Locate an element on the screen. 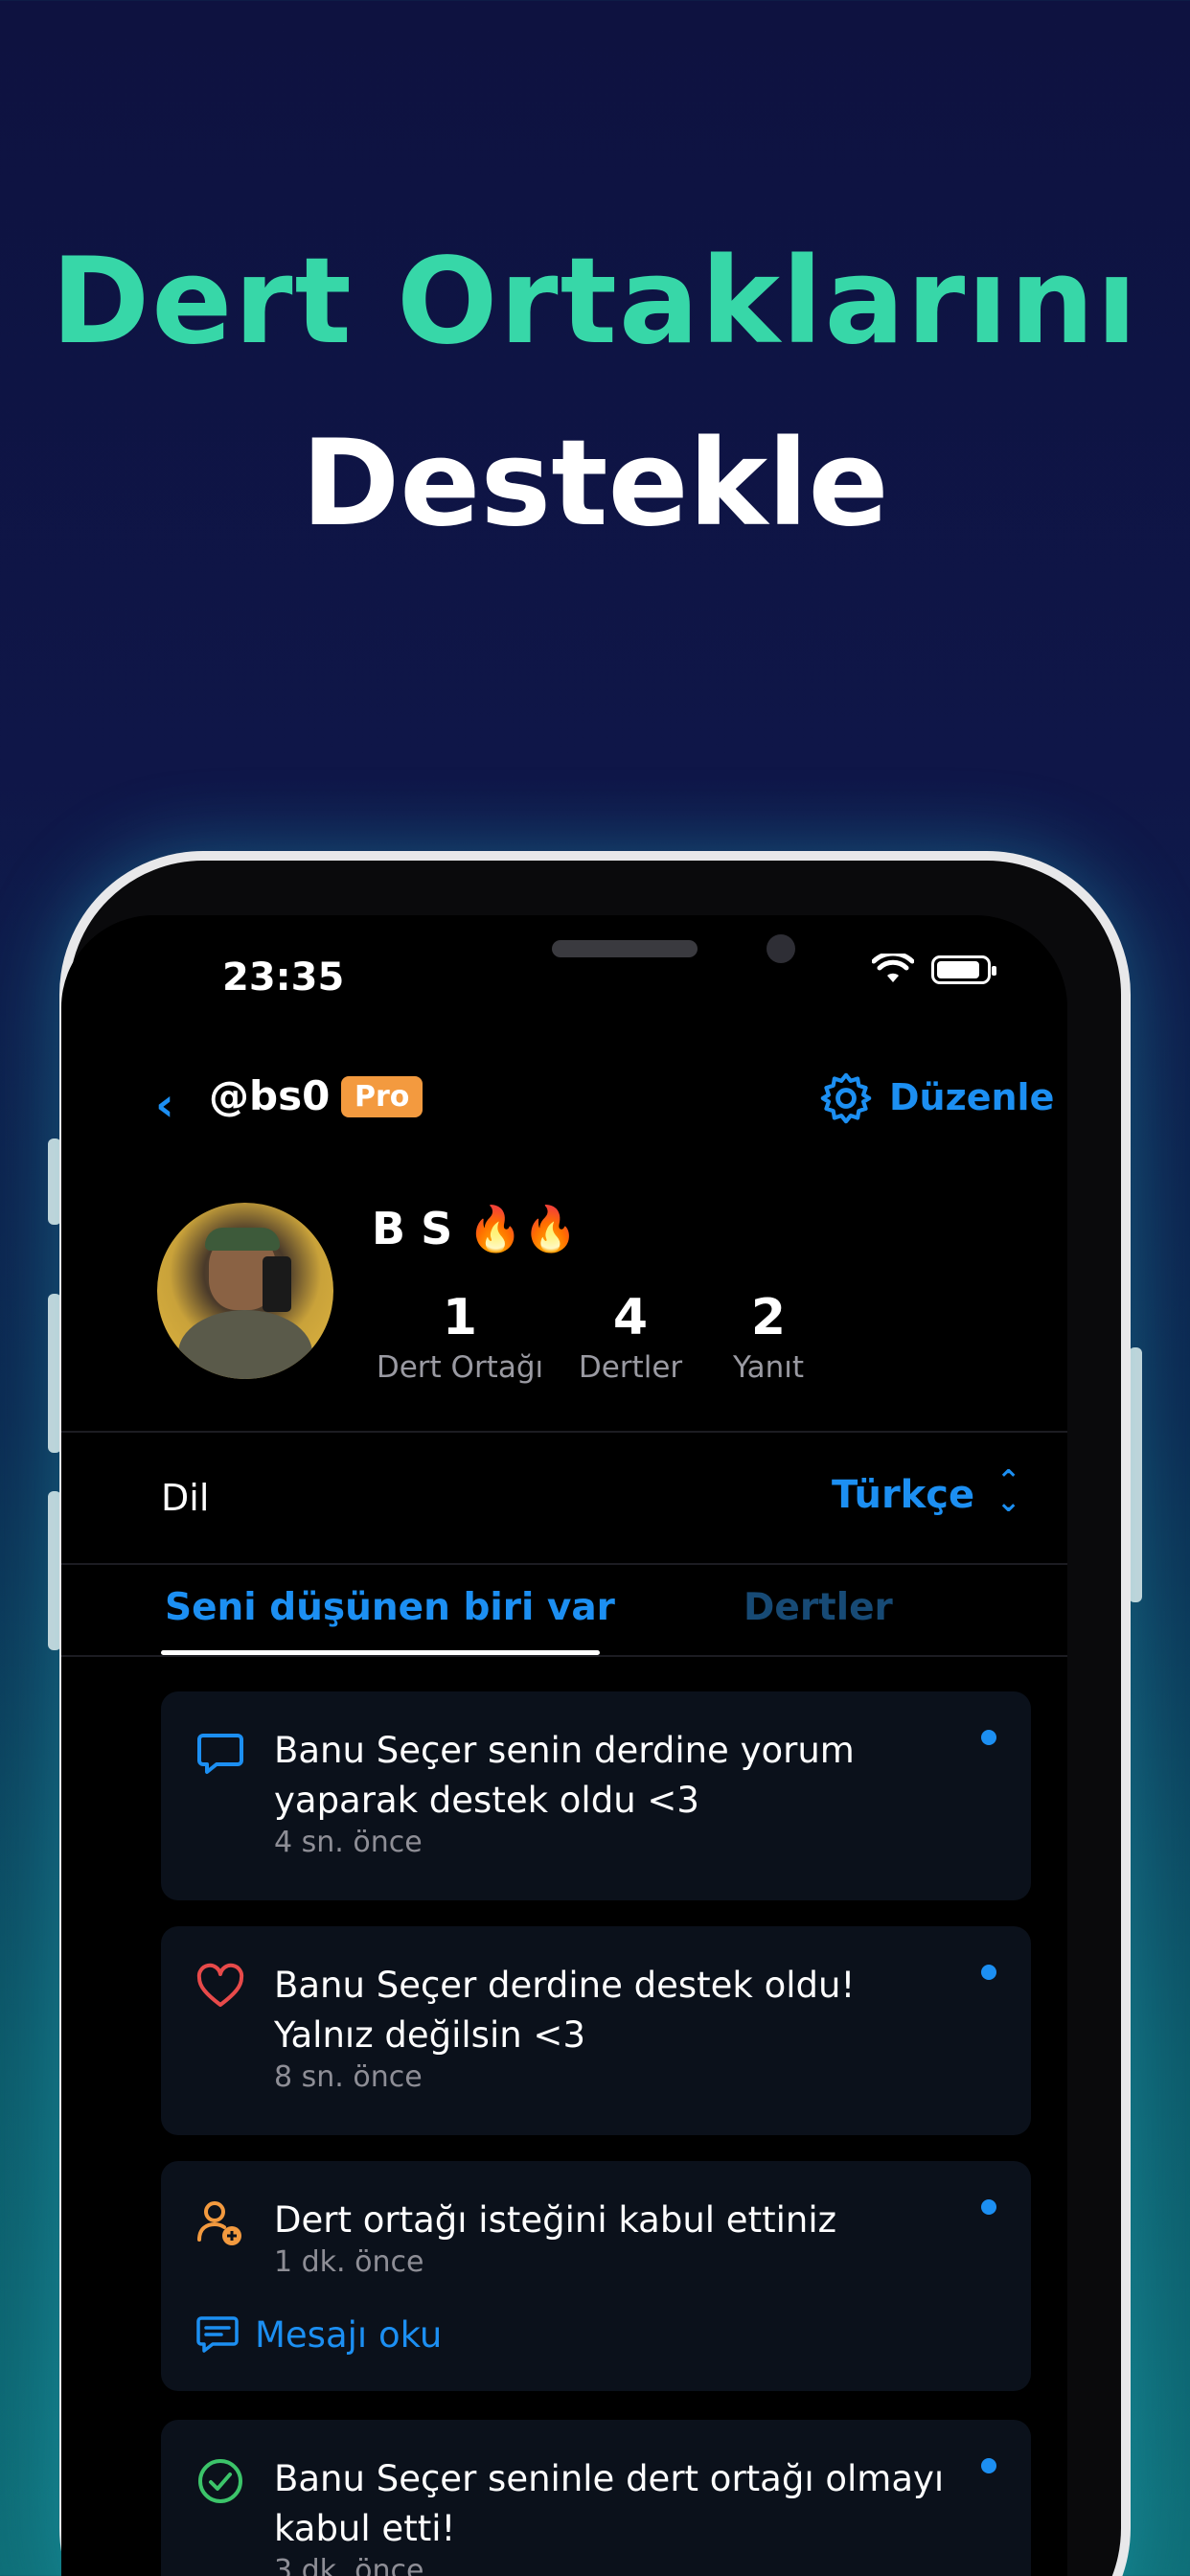  user-add-icon is located at coordinates (219, 2223).